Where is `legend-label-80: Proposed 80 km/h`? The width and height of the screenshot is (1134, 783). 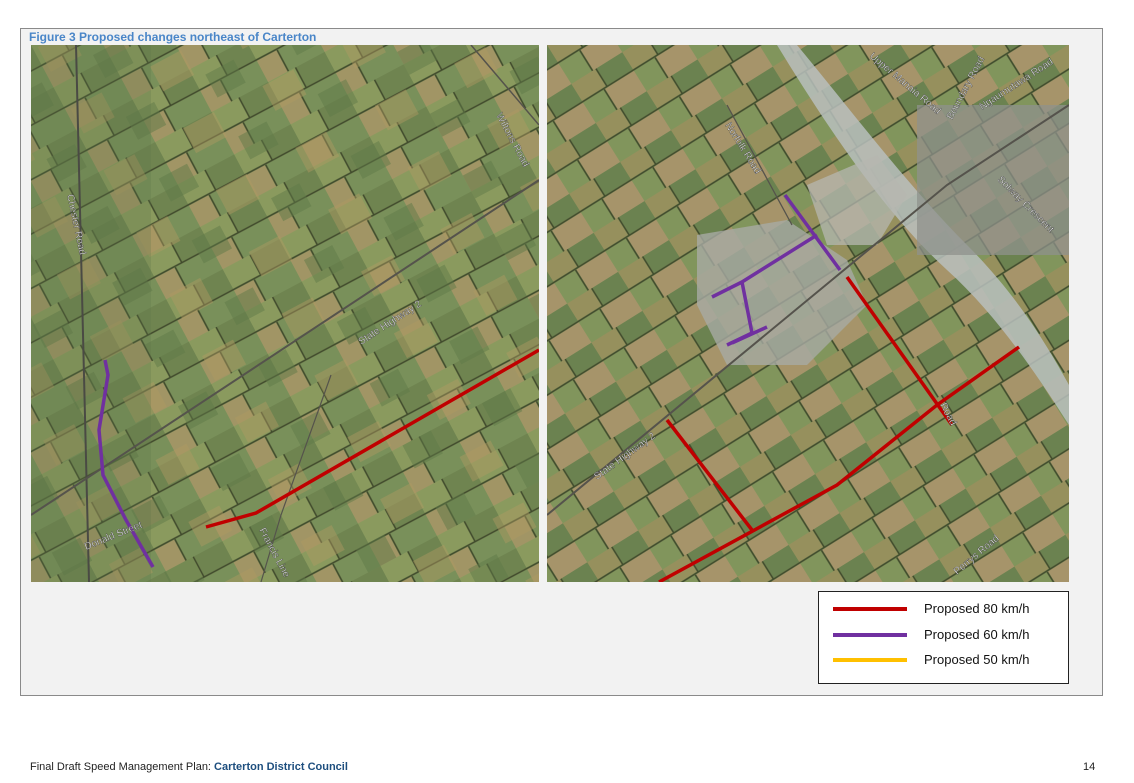
legend-label-80: Proposed 80 km/h is located at coordinates (977, 608).